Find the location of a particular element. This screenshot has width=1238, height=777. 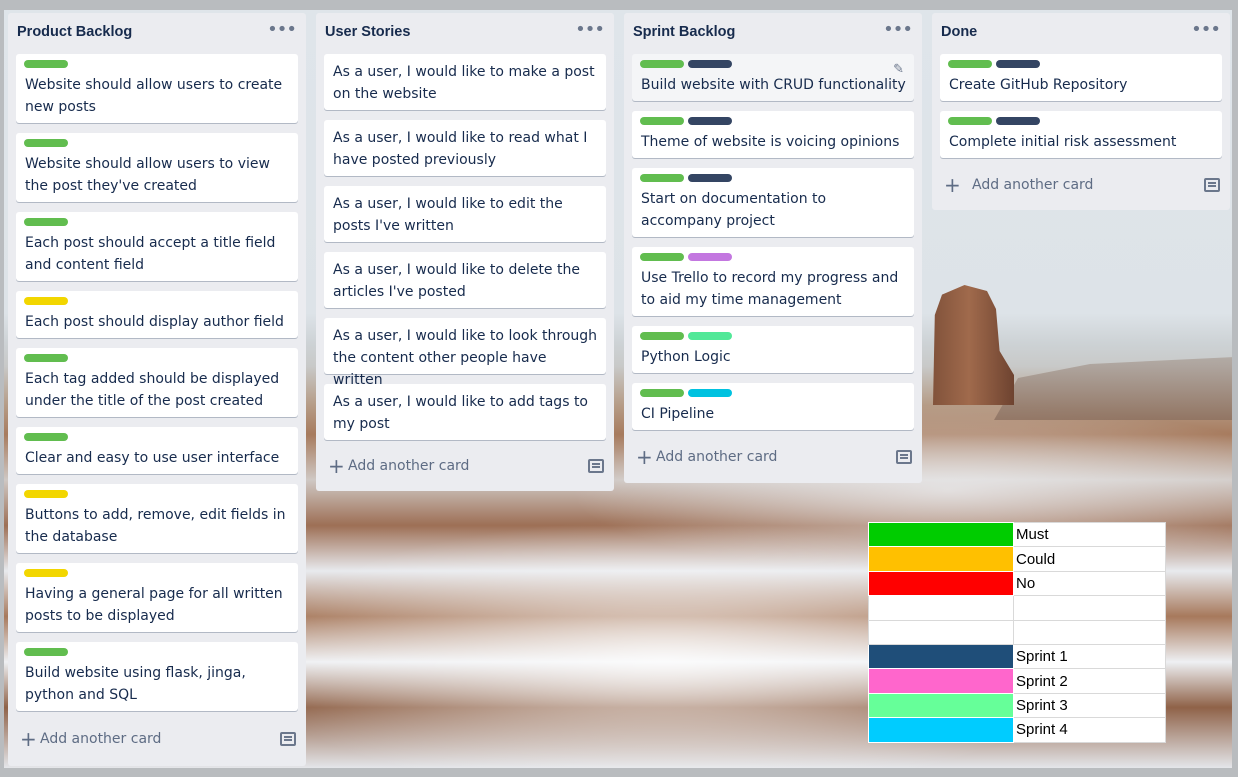

list-title: User Stories is located at coordinates (367, 32).